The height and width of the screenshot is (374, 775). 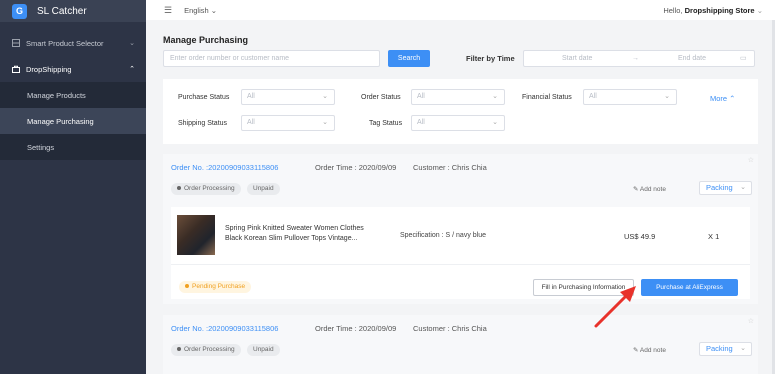 What do you see at coordinates (19, 11) in the screenshot?
I see `app-logo-icon: G` at bounding box center [19, 11].